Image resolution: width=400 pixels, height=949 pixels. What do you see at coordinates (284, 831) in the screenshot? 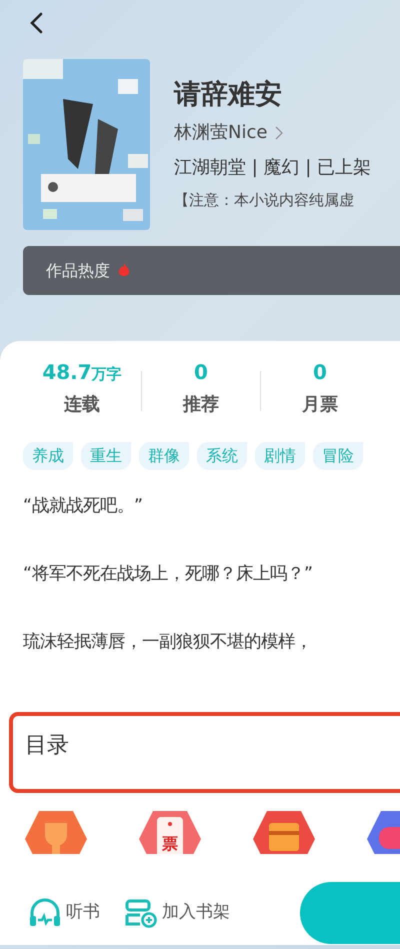
I see `chest-icon` at bounding box center [284, 831].